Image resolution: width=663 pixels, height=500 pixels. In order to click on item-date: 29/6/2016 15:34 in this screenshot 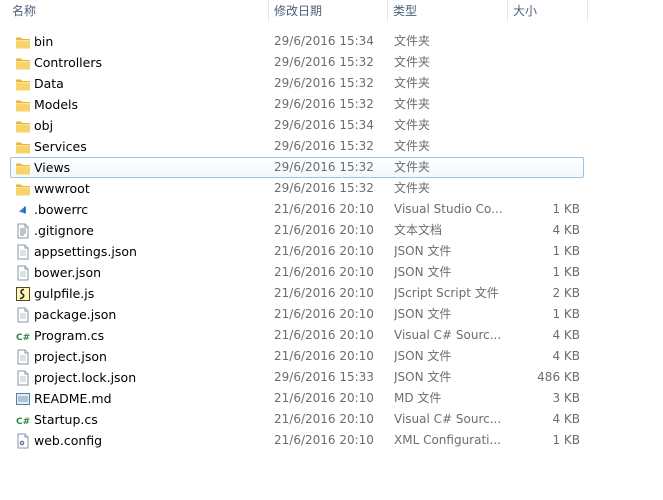, I will do `click(324, 41)`.